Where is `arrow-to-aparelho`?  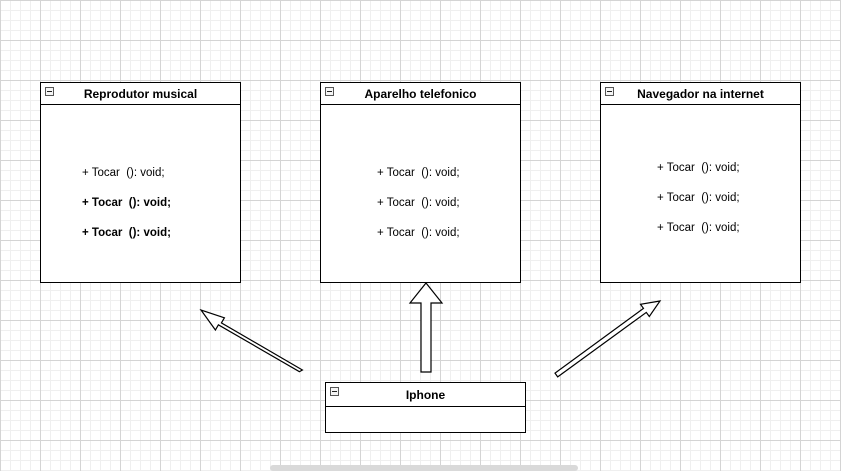 arrow-to-aparelho is located at coordinates (426, 327).